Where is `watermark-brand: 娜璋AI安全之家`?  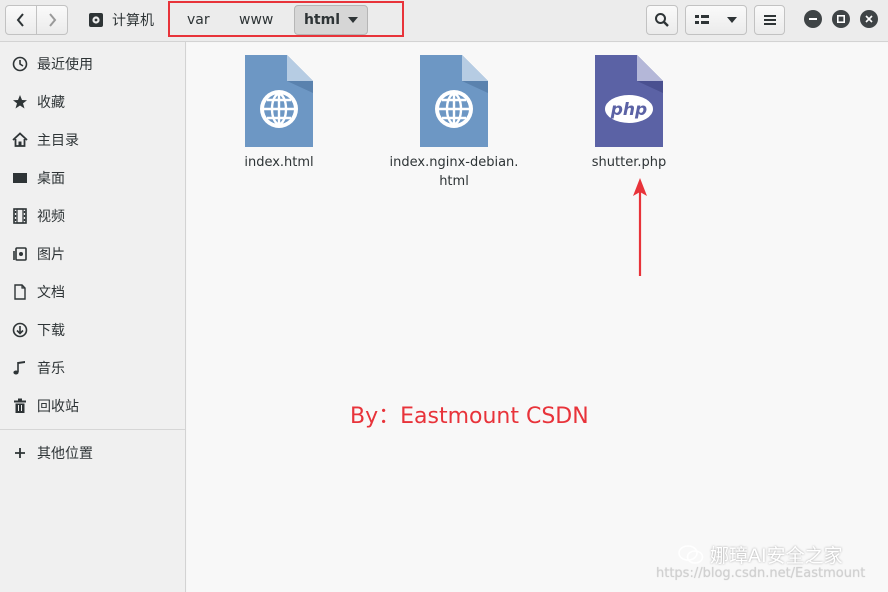 watermark-brand: 娜璋AI安全之家 is located at coordinates (760, 554).